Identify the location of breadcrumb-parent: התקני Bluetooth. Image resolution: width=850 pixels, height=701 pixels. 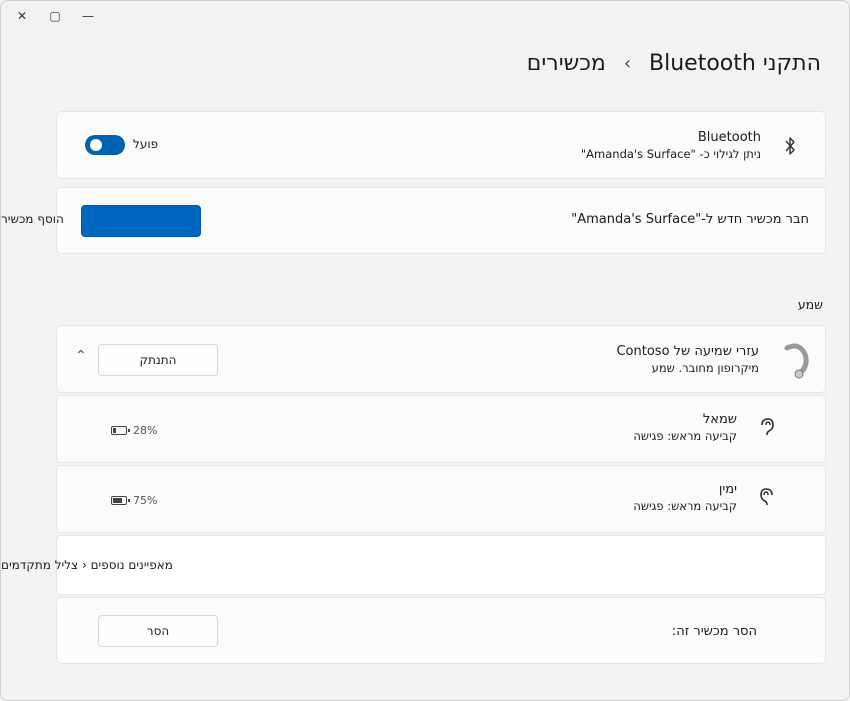
(735, 63).